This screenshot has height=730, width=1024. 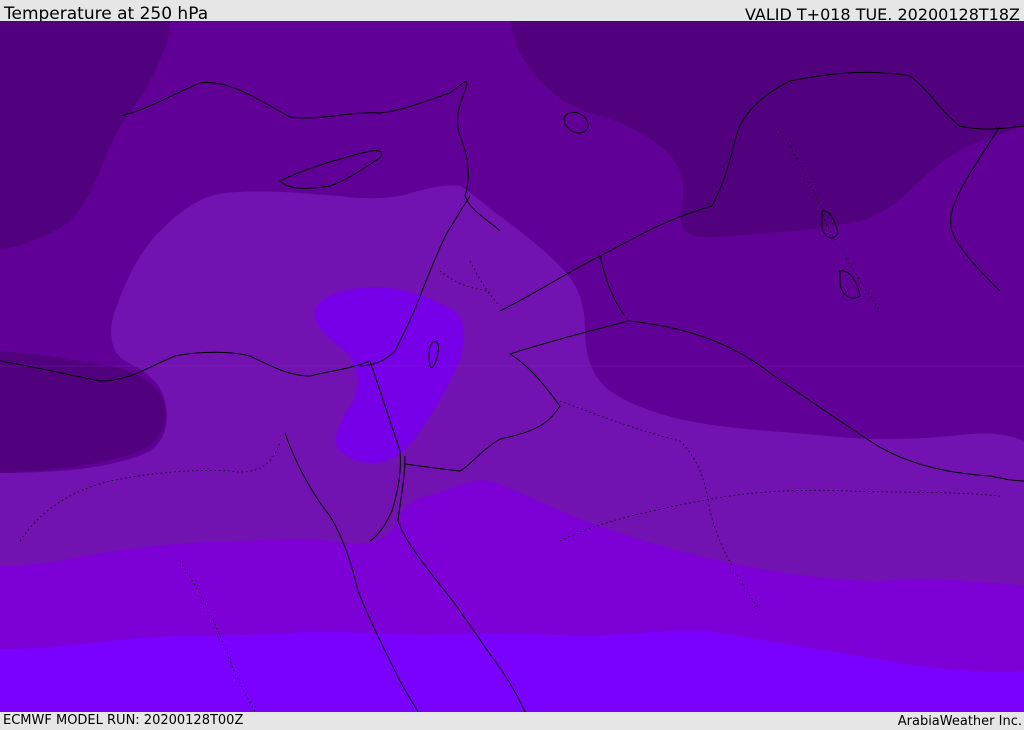 I want to click on model-run: ECMWF MODEL RUN: 20200128T00Z, so click(x=123, y=720).